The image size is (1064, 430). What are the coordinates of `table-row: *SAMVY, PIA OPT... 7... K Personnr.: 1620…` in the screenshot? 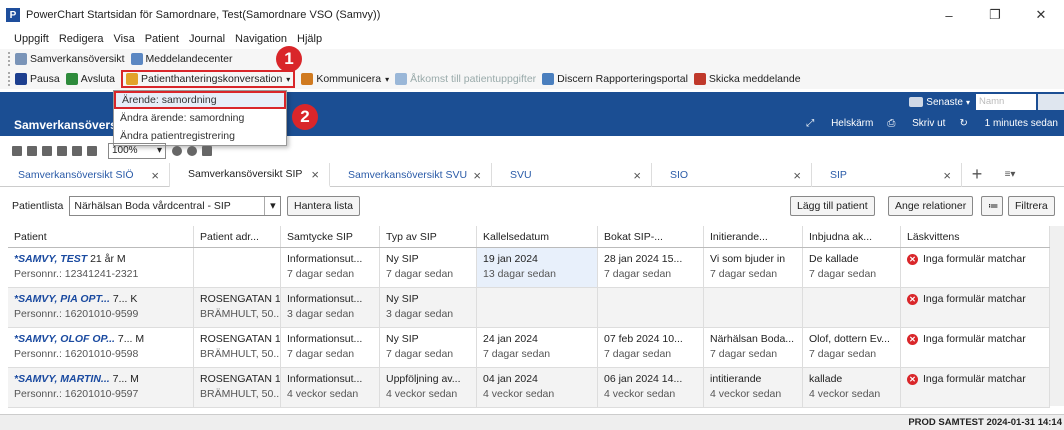 It's located at (529, 308).